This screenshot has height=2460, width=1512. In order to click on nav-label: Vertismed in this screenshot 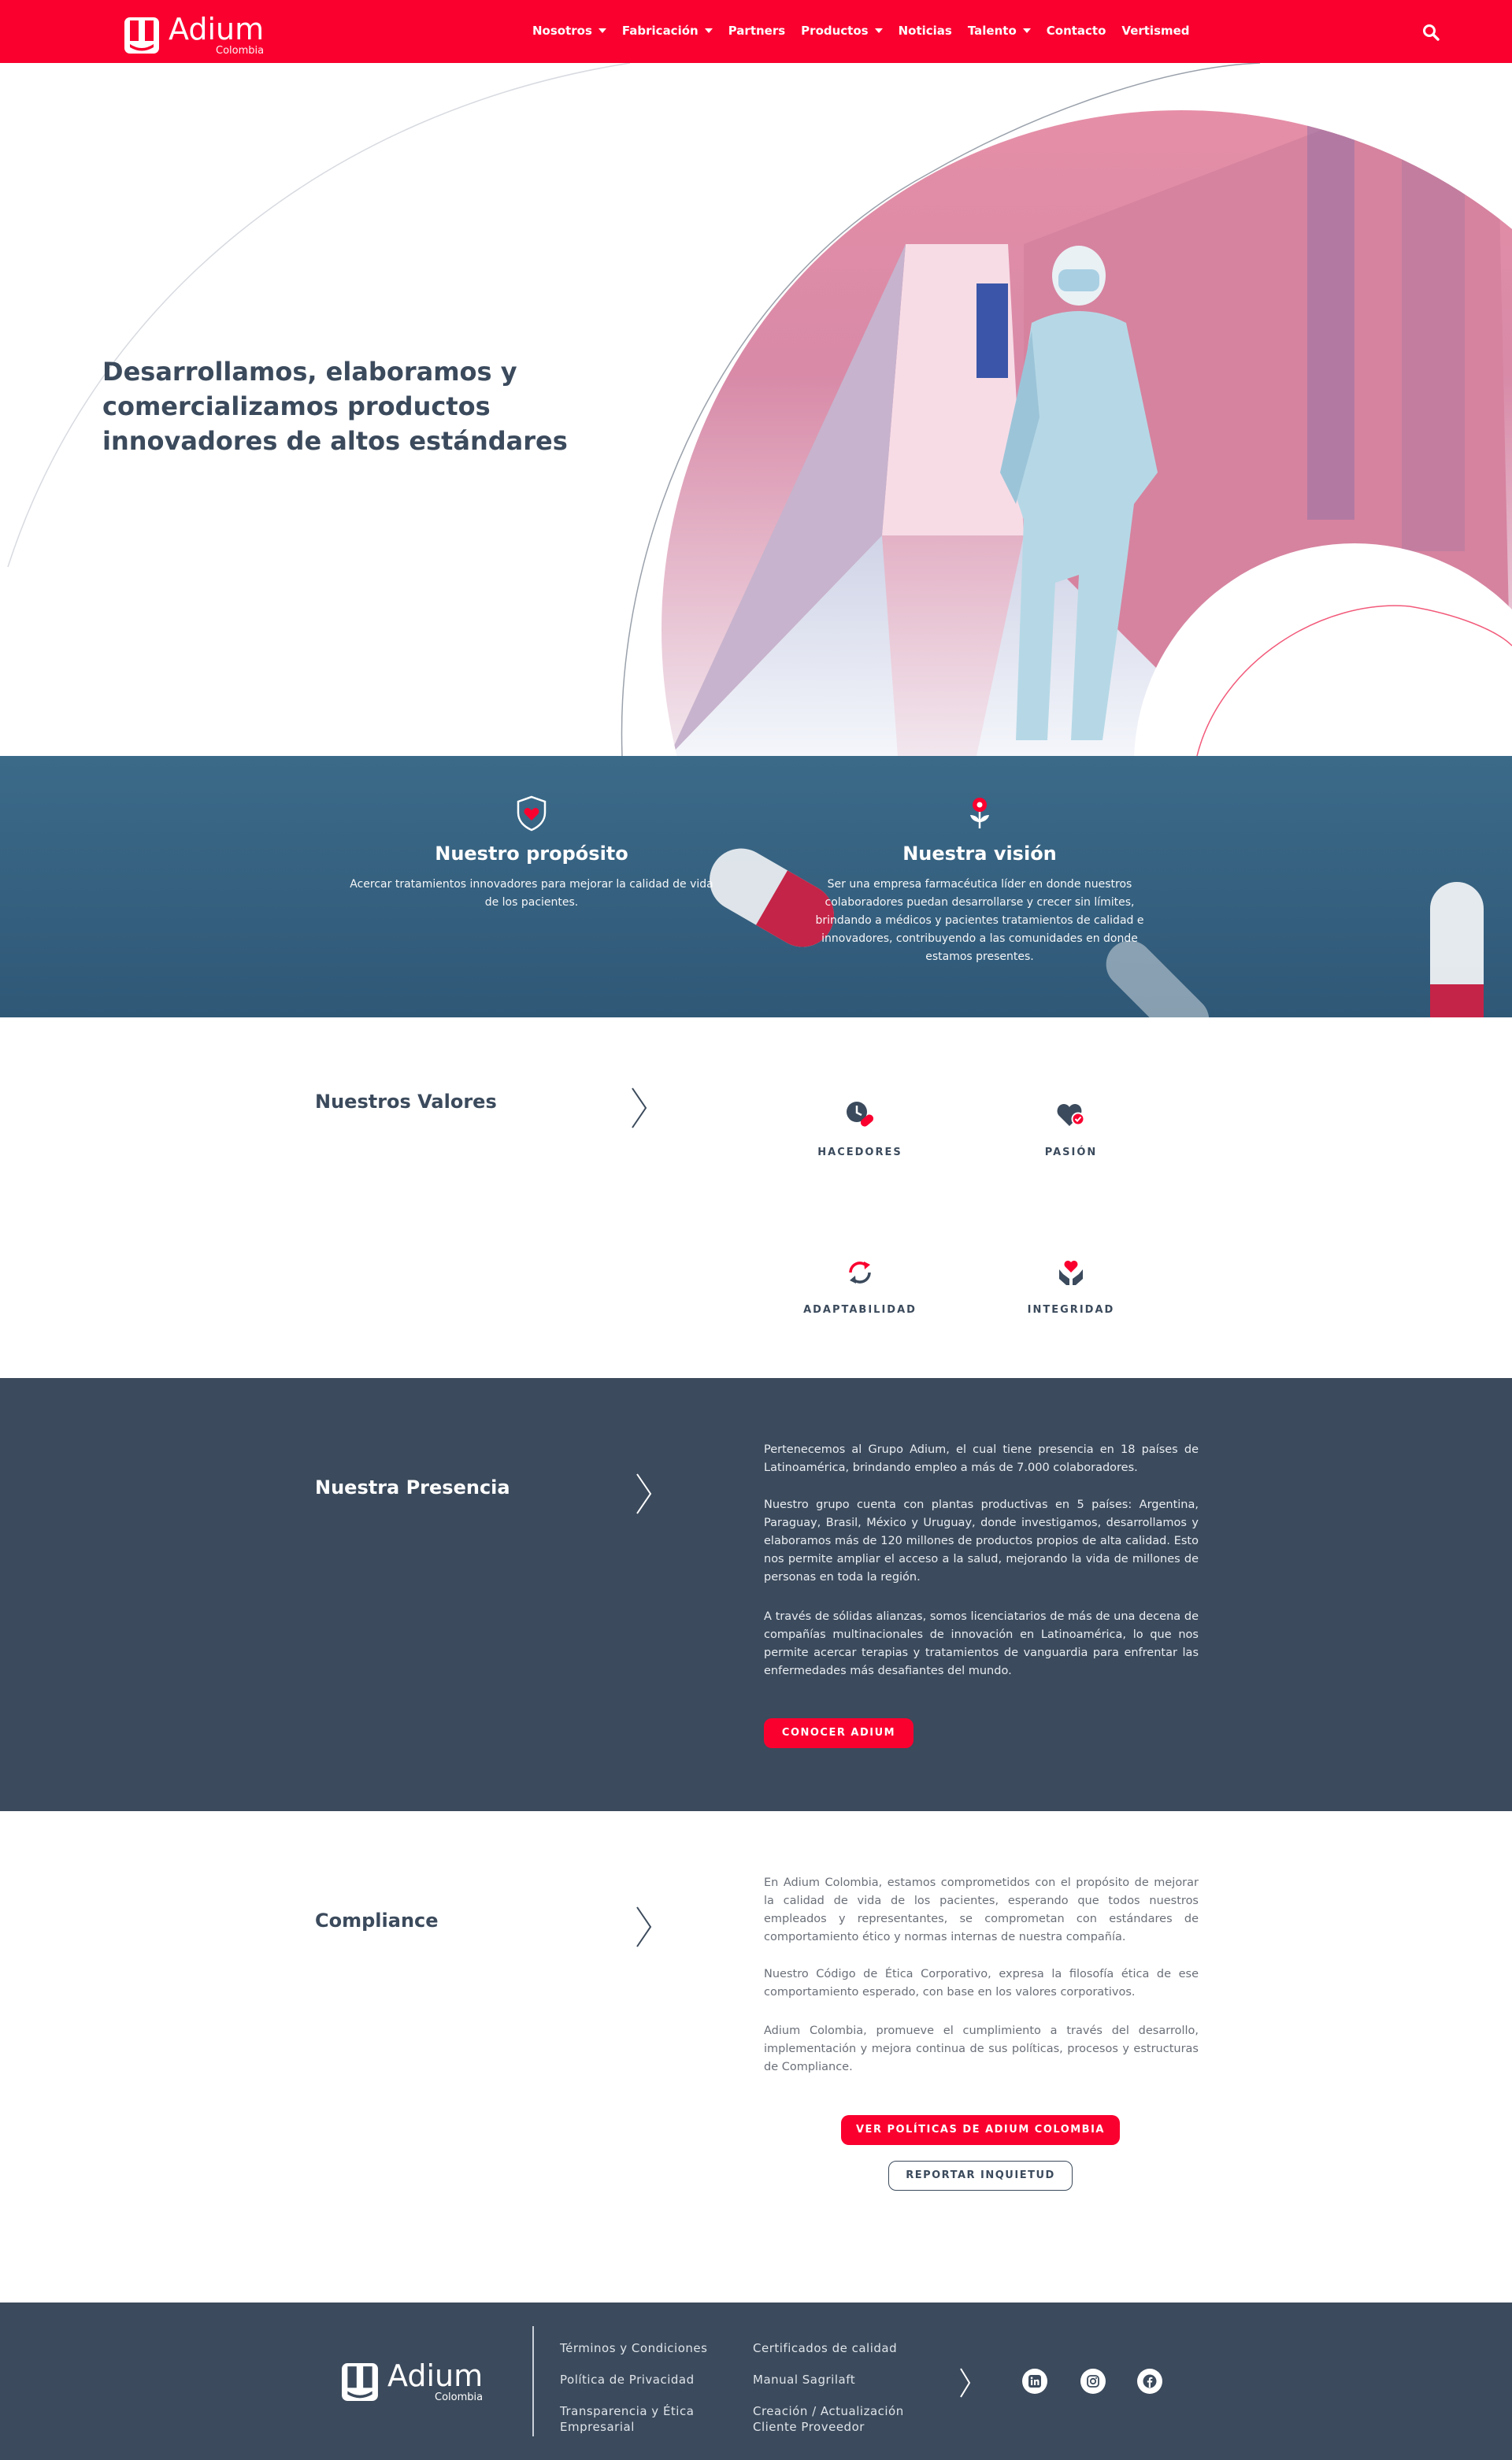, I will do `click(1155, 31)`.